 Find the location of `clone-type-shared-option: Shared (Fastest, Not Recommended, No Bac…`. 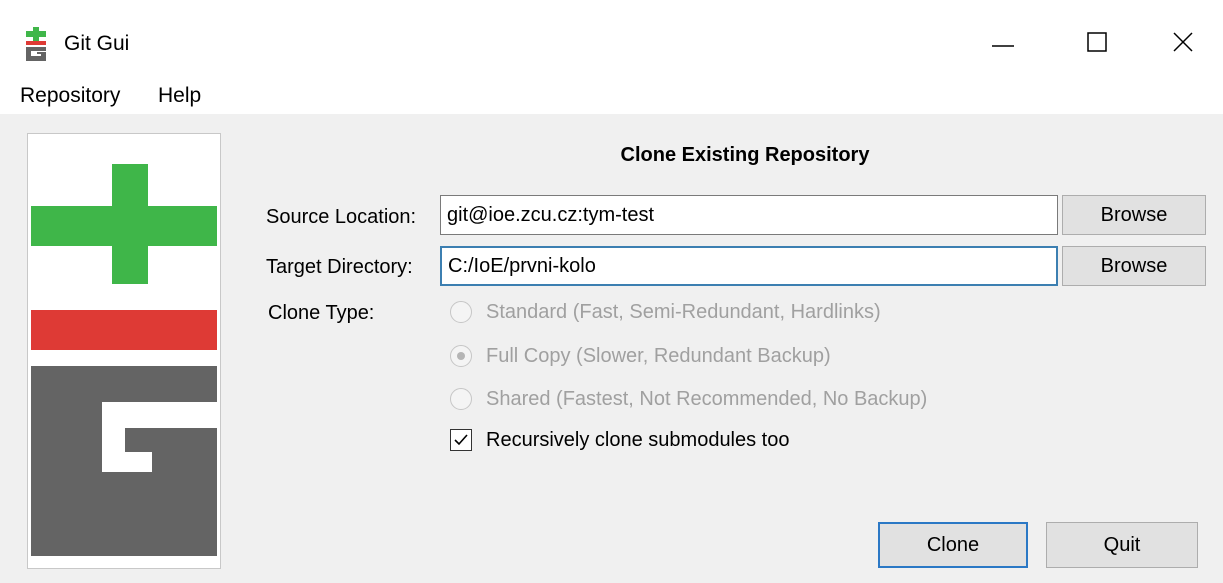

clone-type-shared-option: Shared (Fastest, Not Recommended, No Bac… is located at coordinates (688, 399).